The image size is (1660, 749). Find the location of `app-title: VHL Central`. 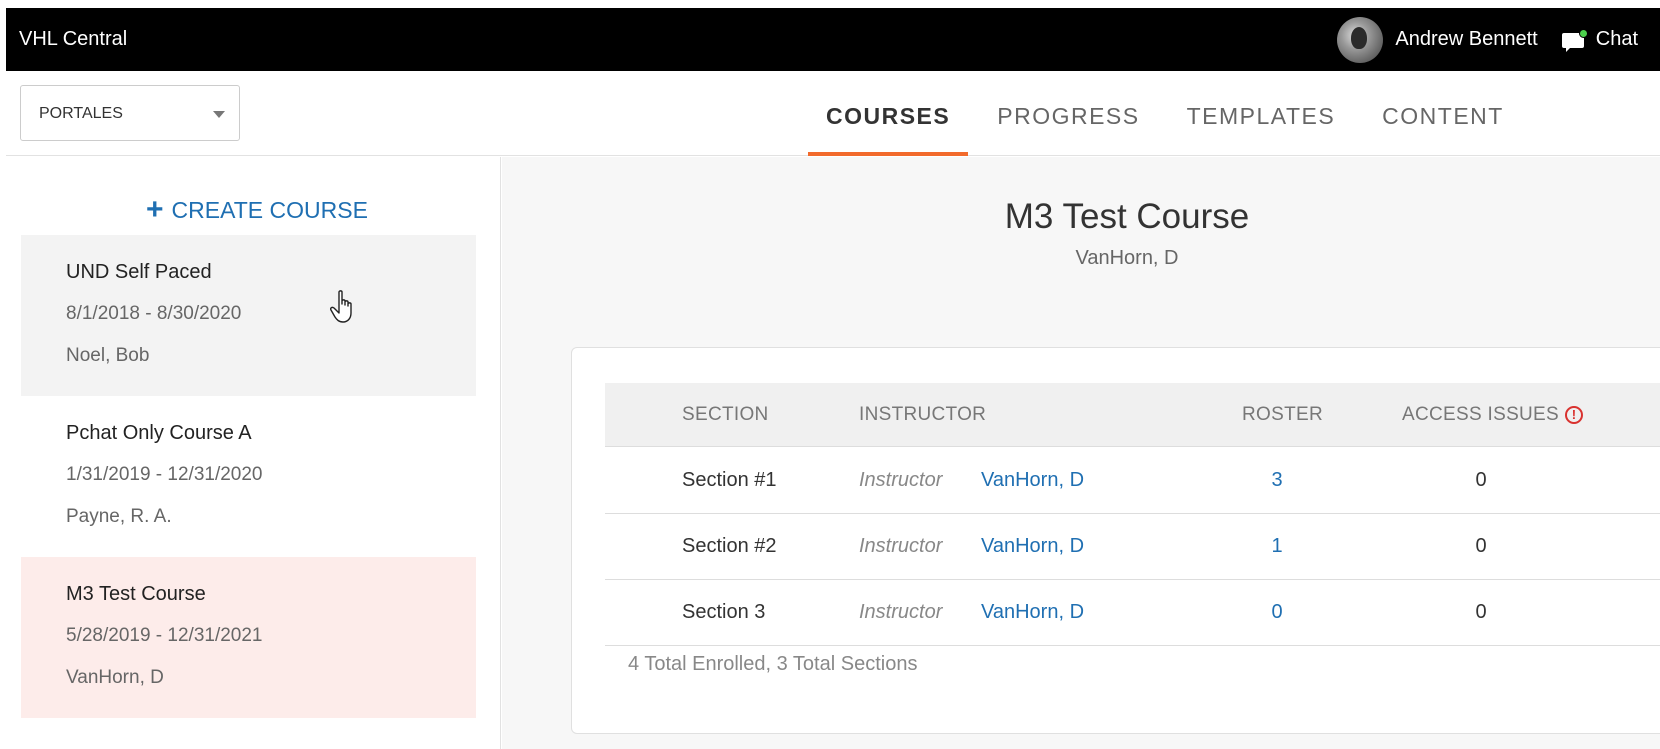

app-title: VHL Central is located at coordinates (73, 39).